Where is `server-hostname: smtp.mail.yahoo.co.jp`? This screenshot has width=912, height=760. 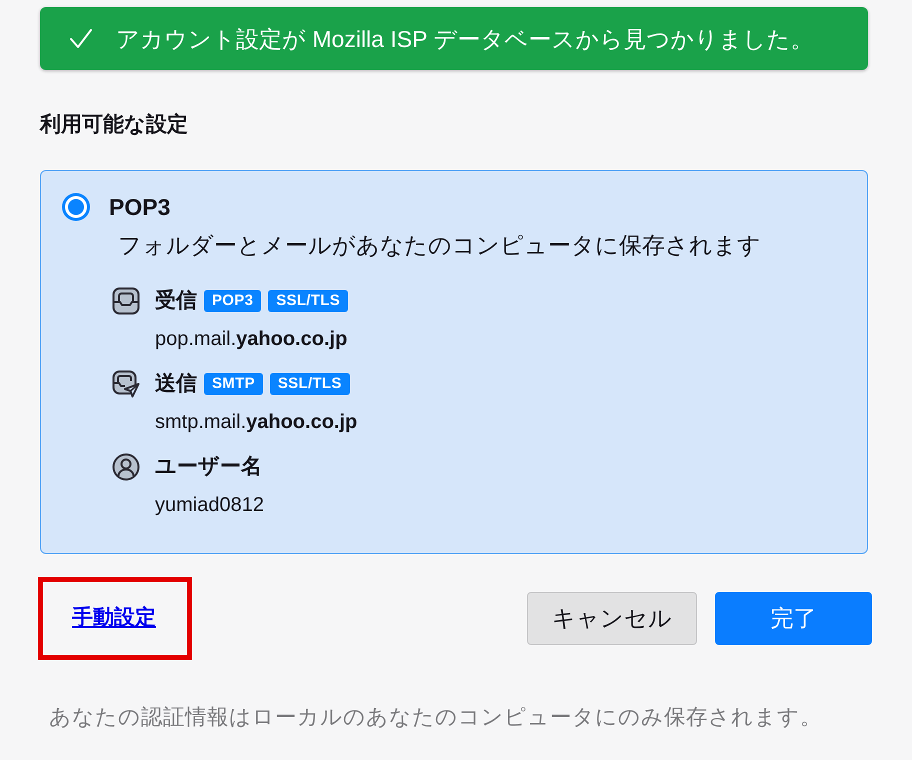
server-hostname: smtp.mail.yahoo.co.jp is located at coordinates (256, 422).